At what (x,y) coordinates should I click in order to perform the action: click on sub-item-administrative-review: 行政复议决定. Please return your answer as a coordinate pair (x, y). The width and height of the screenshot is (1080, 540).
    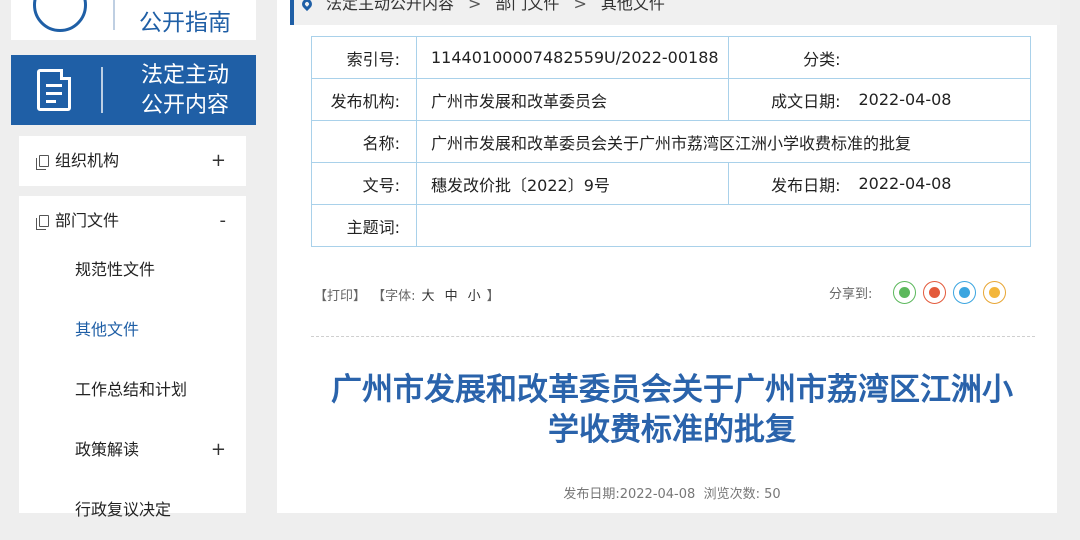
    Looking at the image, I should click on (132, 510).